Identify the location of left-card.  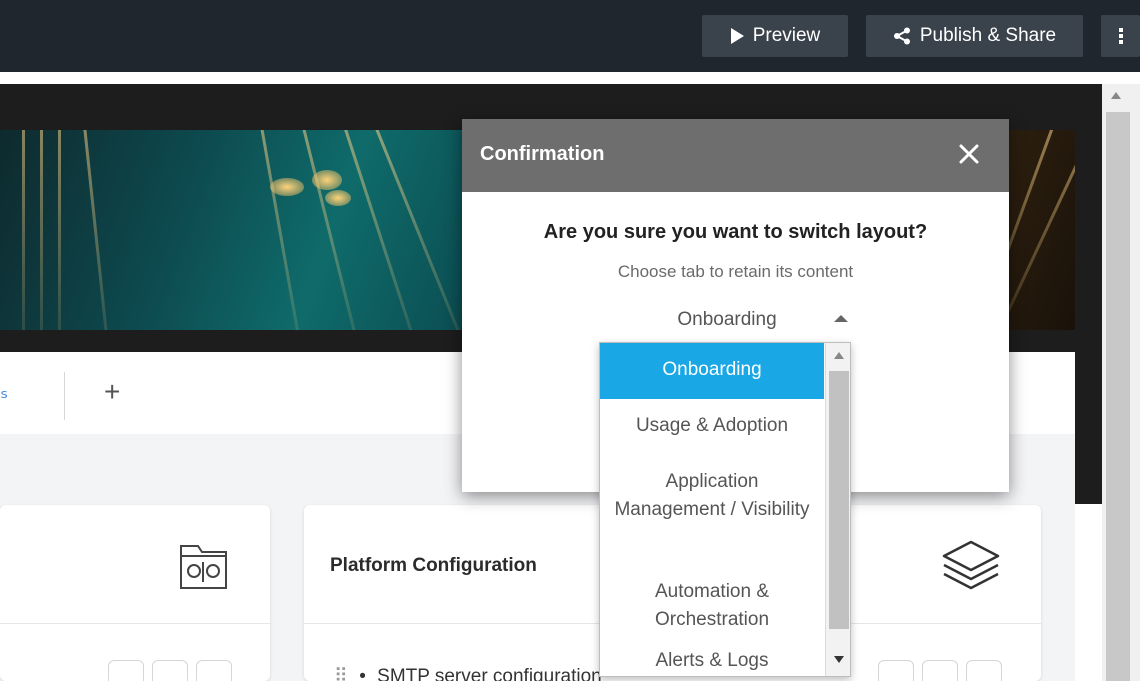
(135, 593).